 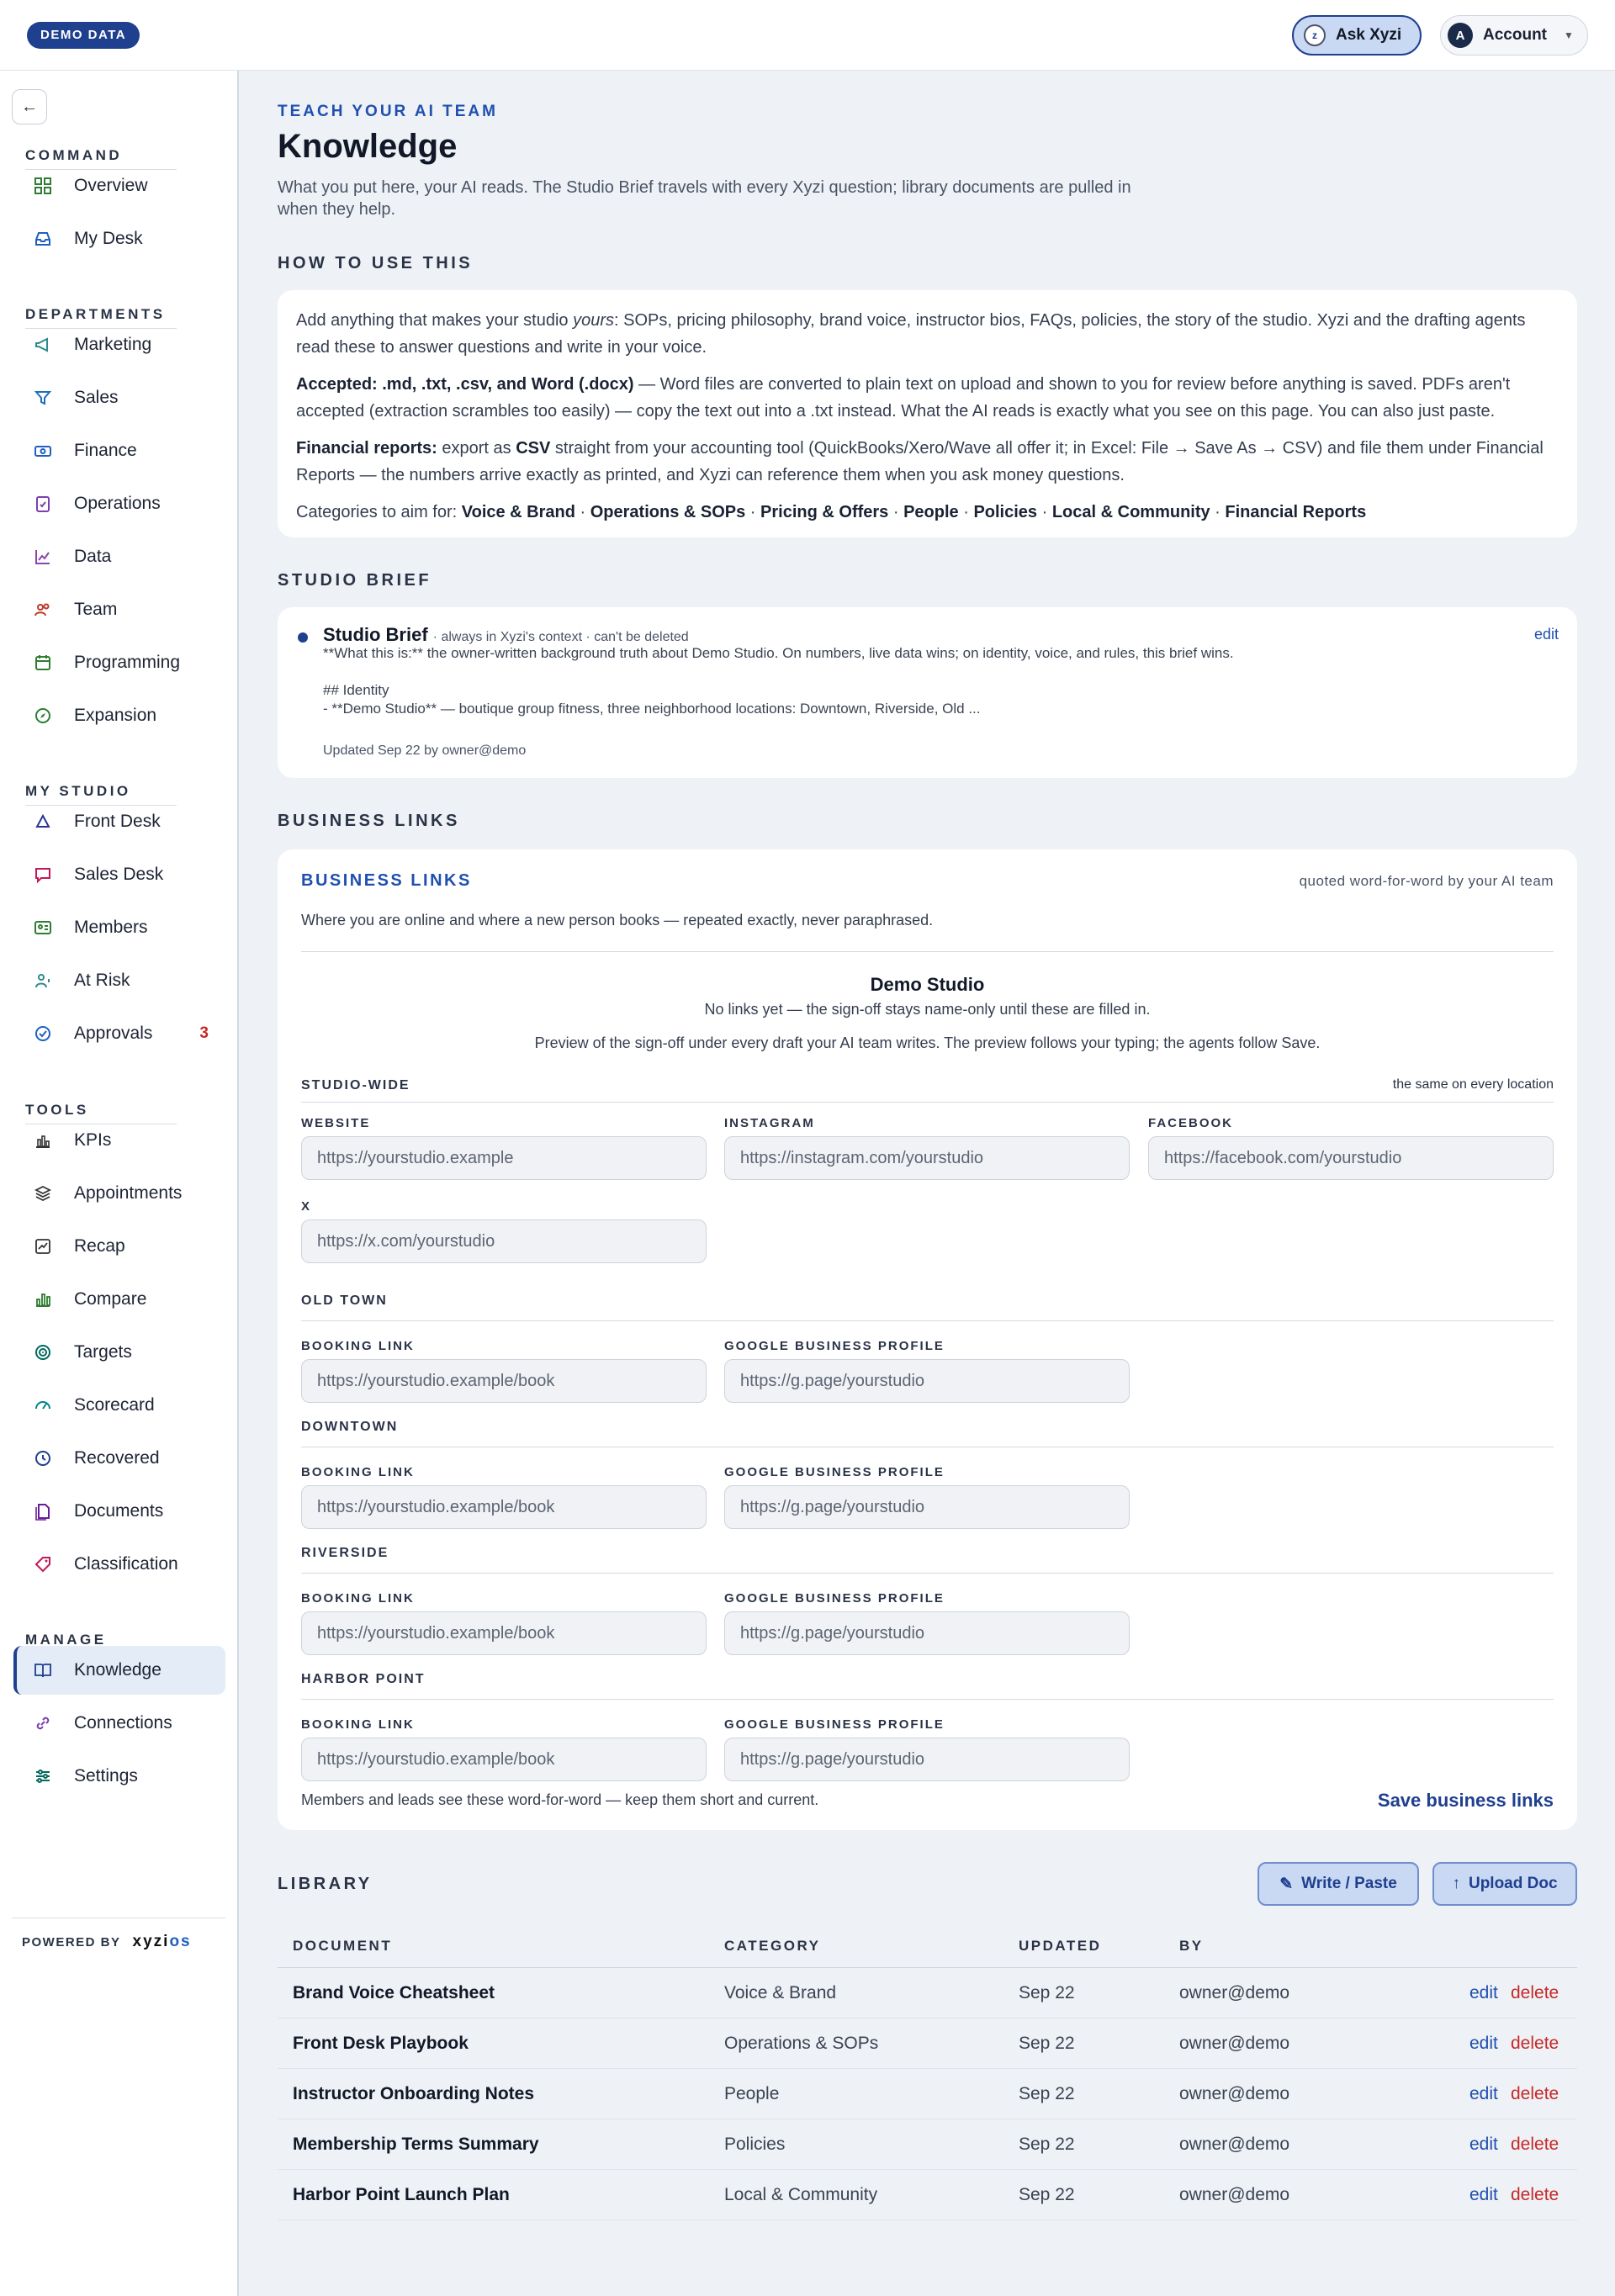 I want to click on instagram-input: https://instagram.com/yourstudio, so click(x=927, y=1158).